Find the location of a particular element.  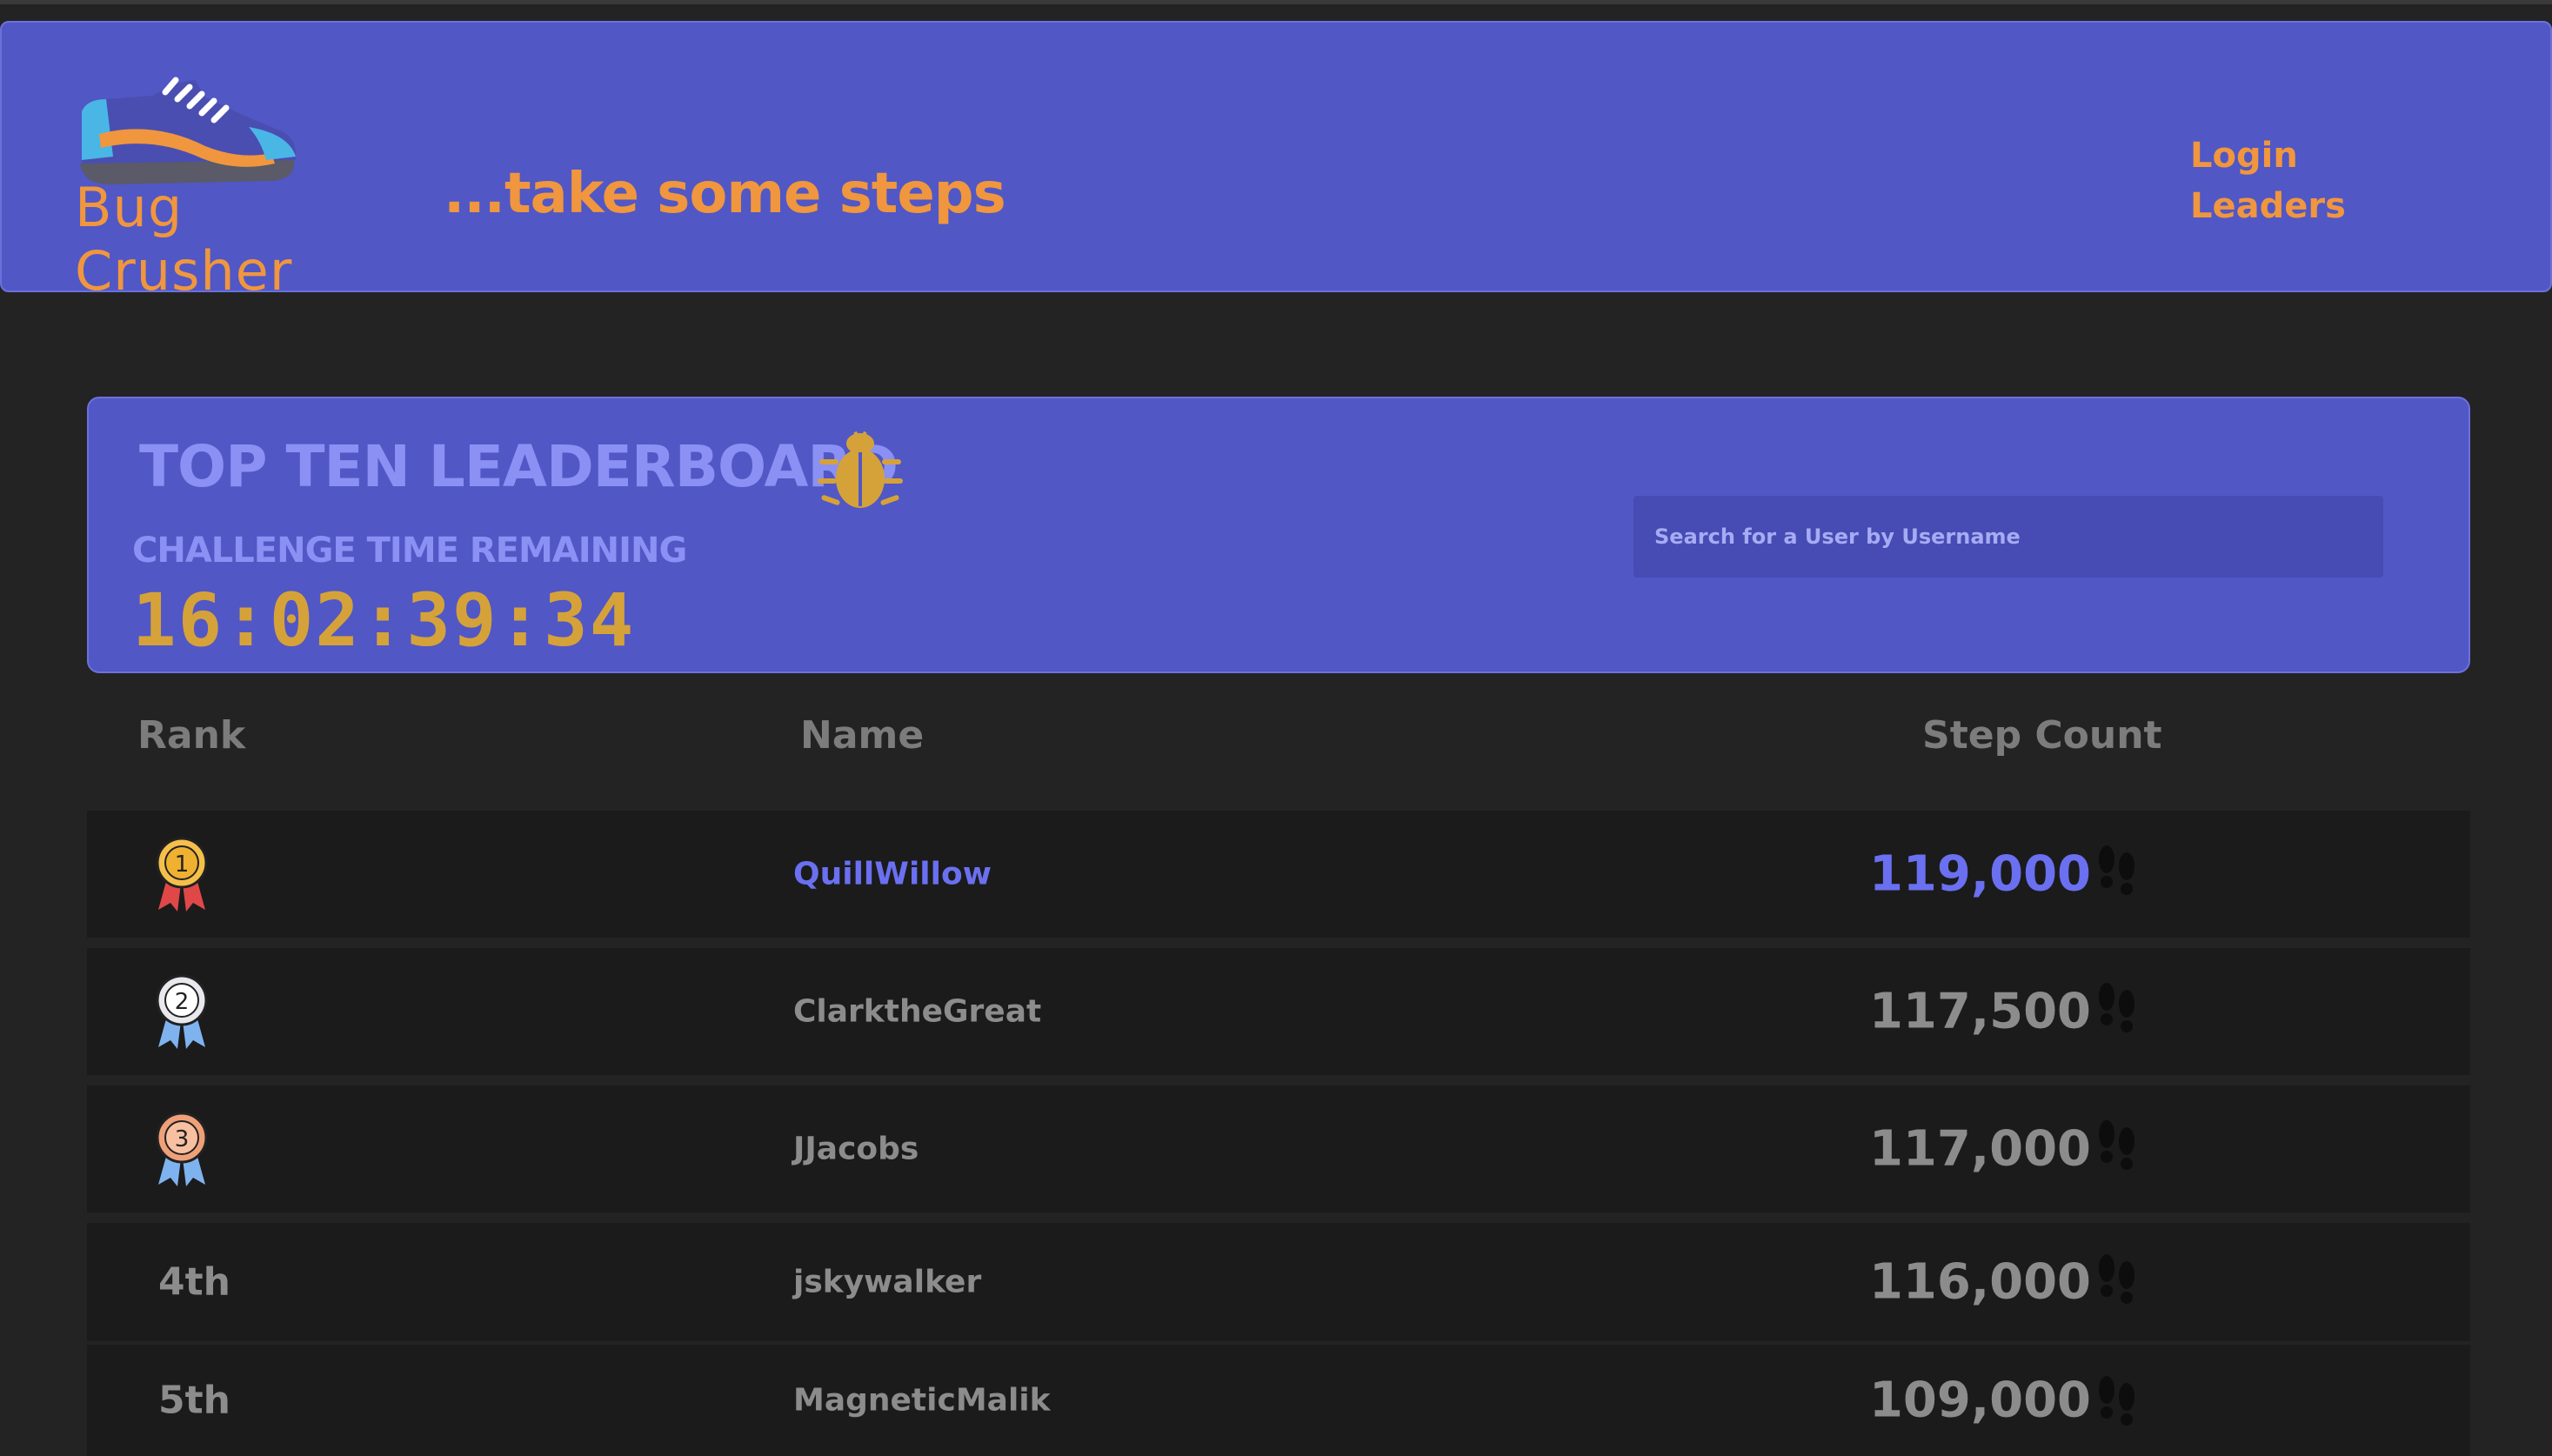

player-name: QuillWillow is located at coordinates (892, 874).